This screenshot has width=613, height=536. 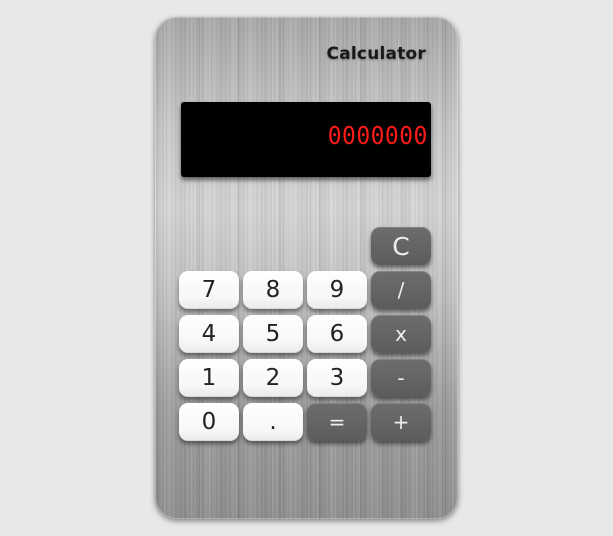 What do you see at coordinates (401, 246) in the screenshot?
I see `clear-button: C` at bounding box center [401, 246].